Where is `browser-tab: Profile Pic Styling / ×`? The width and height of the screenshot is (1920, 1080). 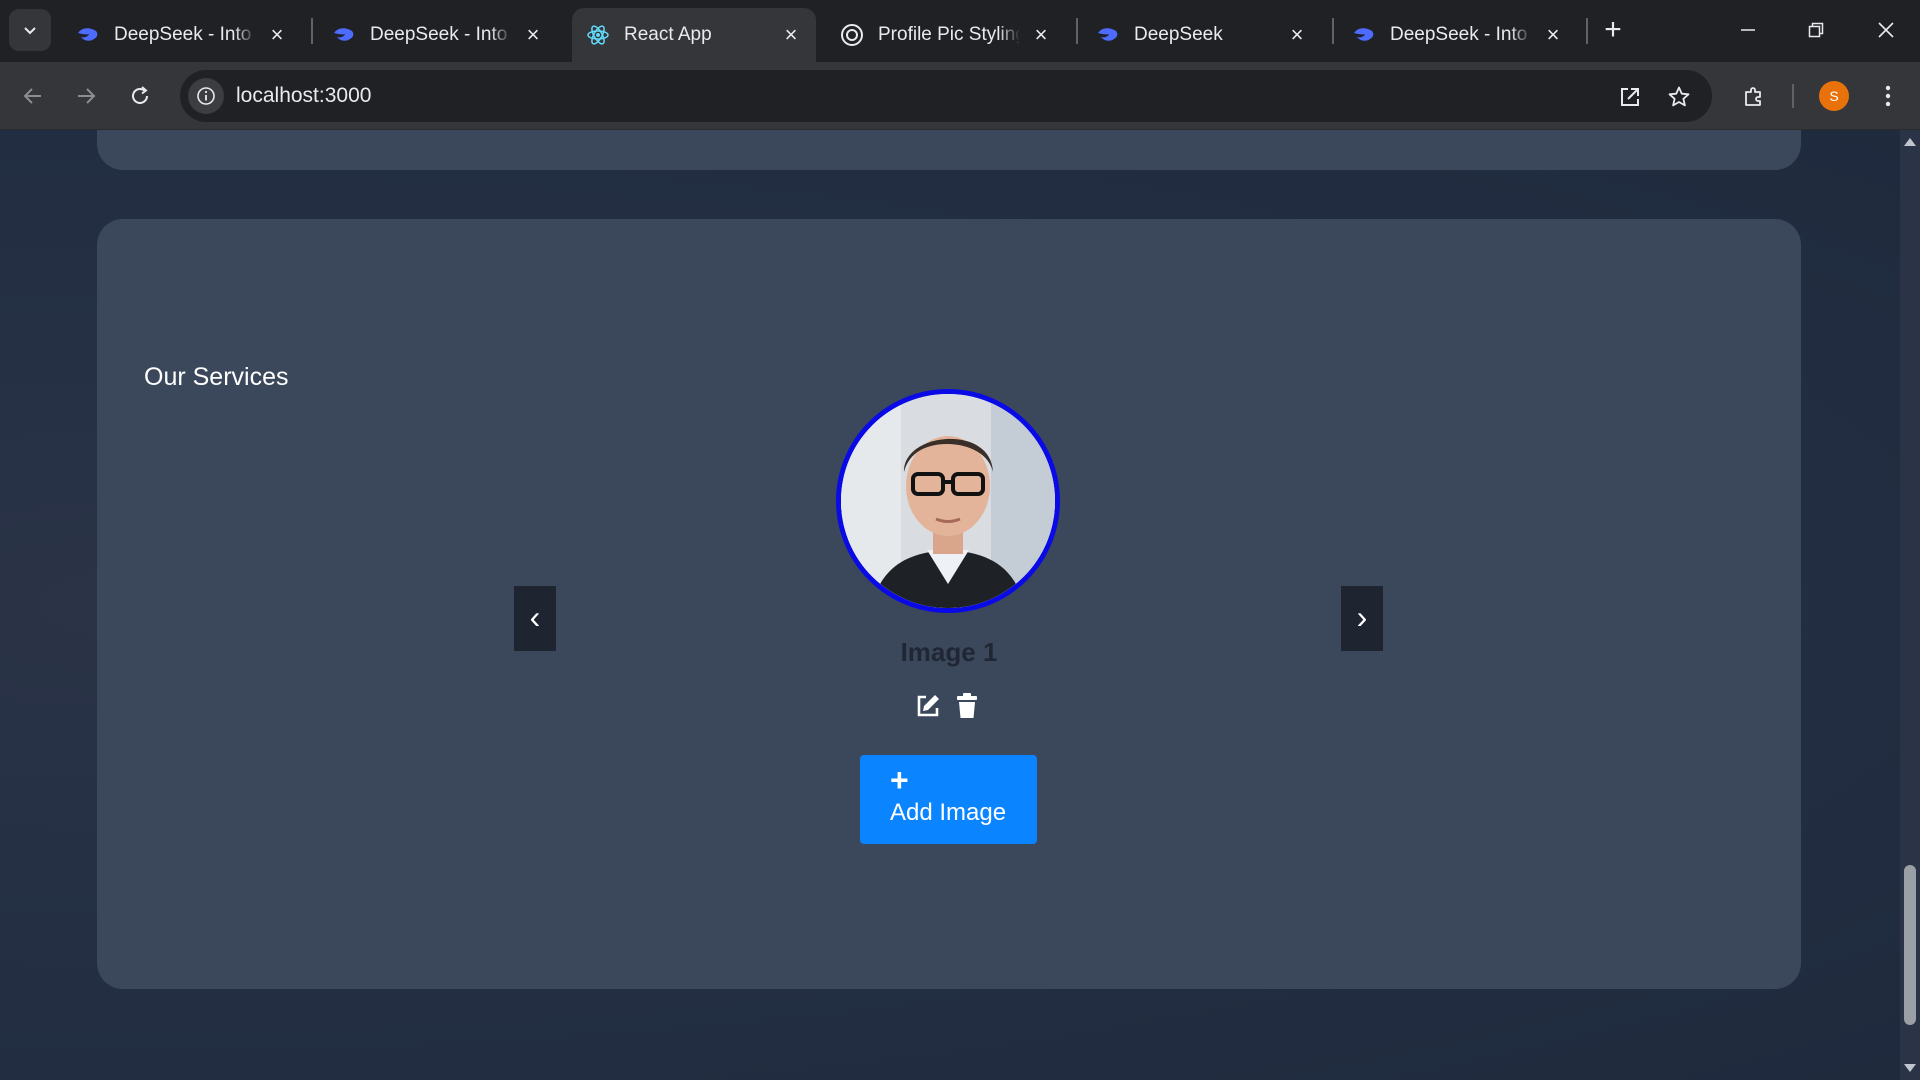
browser-tab: Profile Pic Styling / × is located at coordinates (946, 35).